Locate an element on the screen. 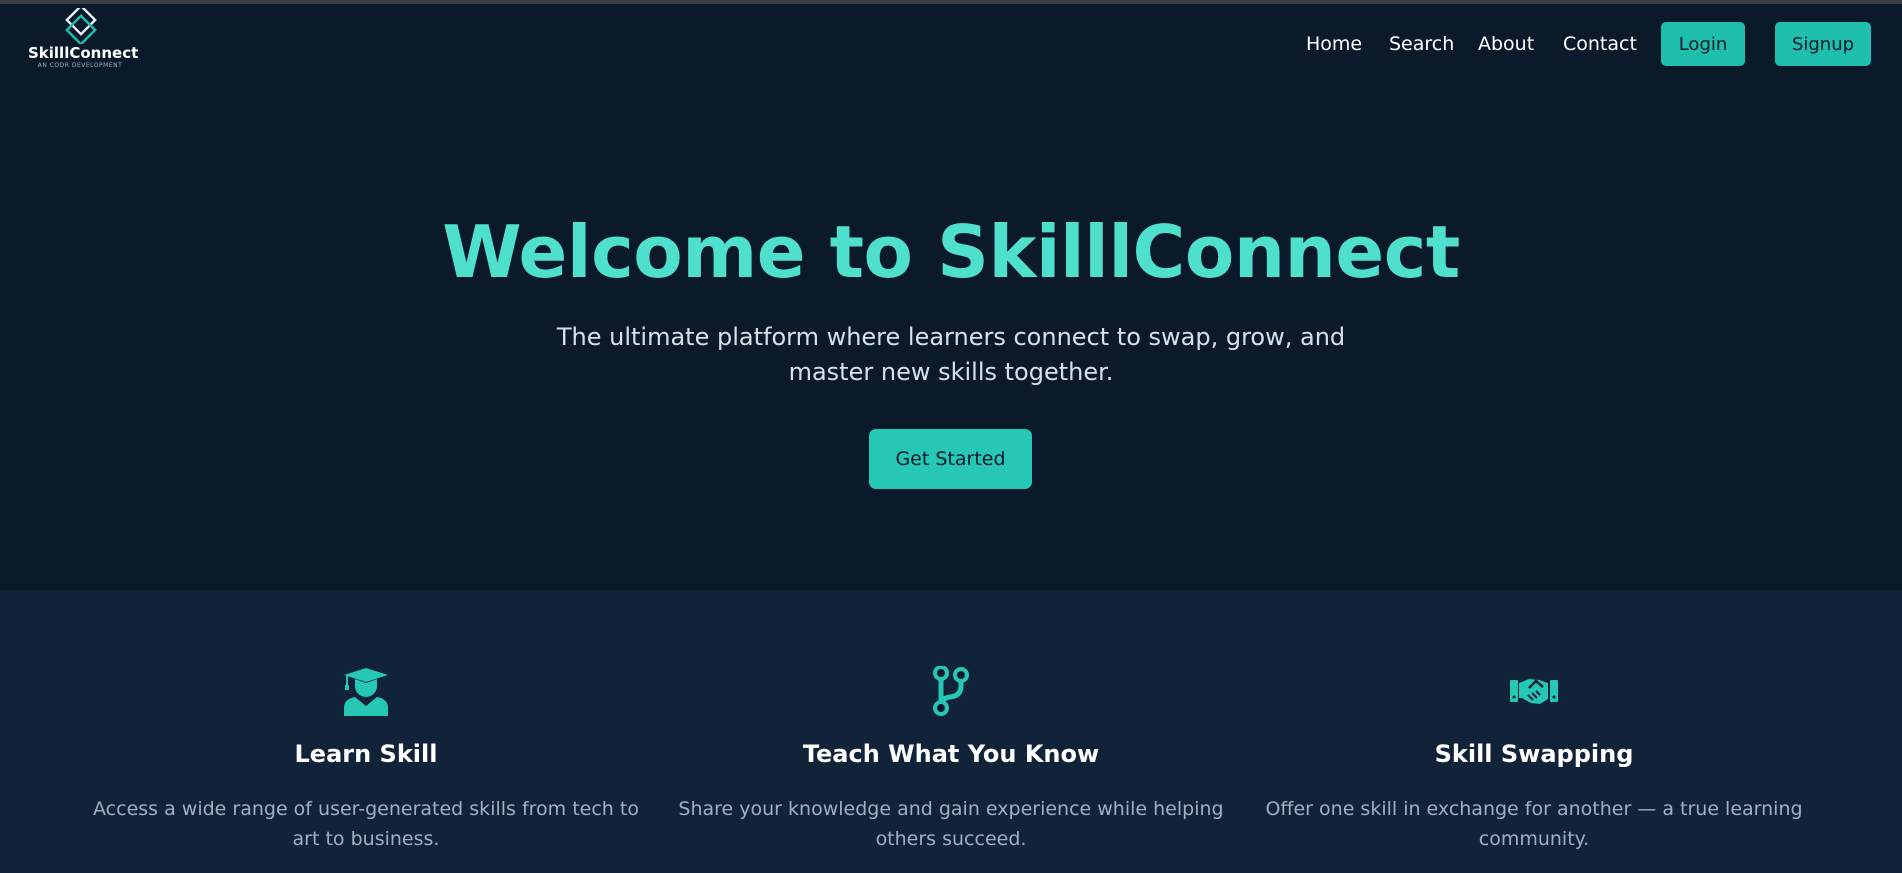 This screenshot has height=873, width=1902. nav-link-contact: Contact is located at coordinates (1600, 44).